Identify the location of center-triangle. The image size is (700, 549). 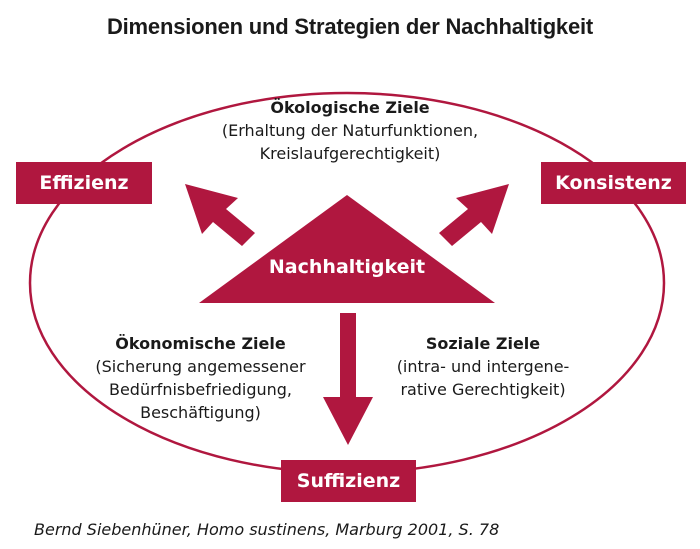
(347, 249).